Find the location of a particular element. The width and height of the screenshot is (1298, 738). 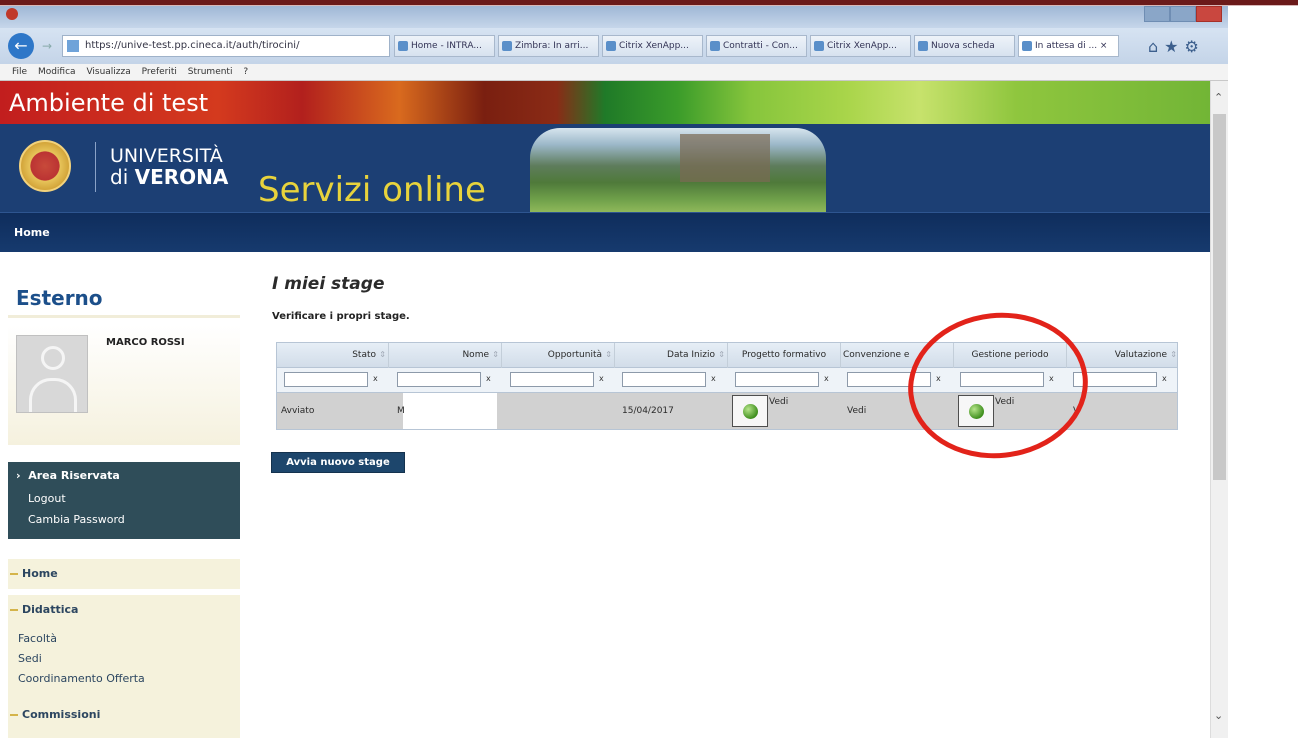

sidebar-item-didattica: Didattica is located at coordinates (124, 610).